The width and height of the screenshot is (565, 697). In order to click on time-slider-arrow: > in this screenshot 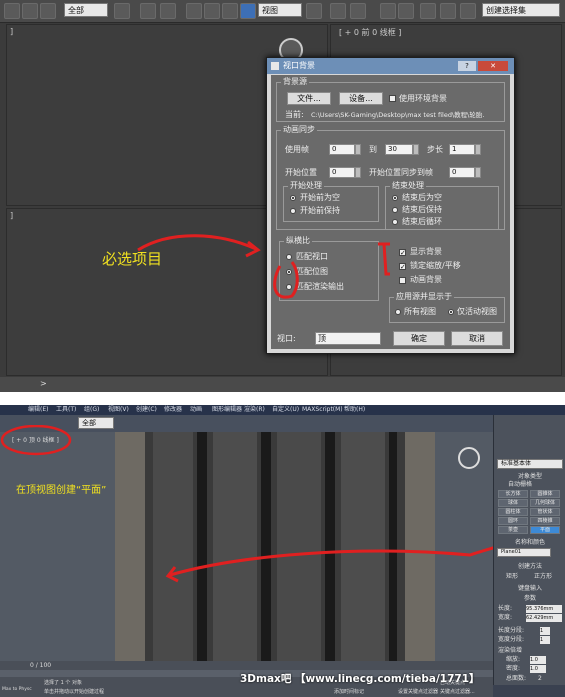, I will do `click(43, 383)`.